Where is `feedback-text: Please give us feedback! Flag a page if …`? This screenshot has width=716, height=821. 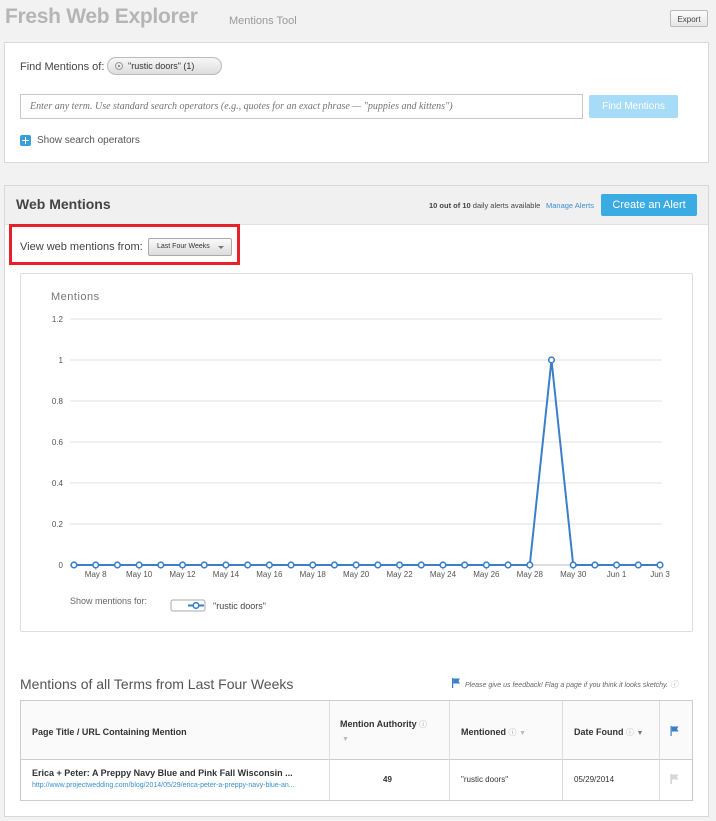
feedback-text: Please give us feedback! Flag a page if … is located at coordinates (571, 684).